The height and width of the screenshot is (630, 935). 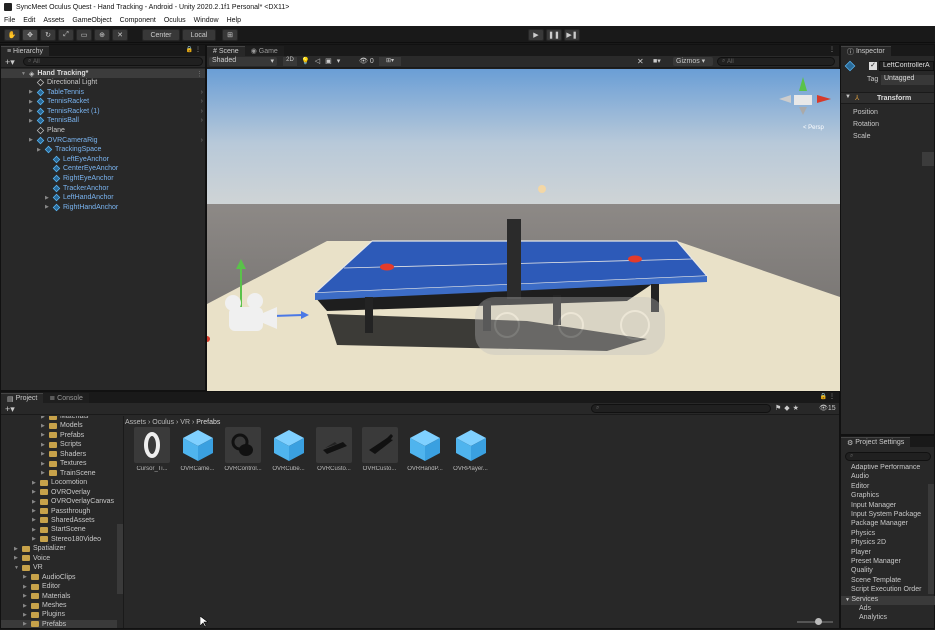 What do you see at coordinates (657, 61) in the screenshot?
I see `camera-dropdown-icon: ■▾` at bounding box center [657, 61].